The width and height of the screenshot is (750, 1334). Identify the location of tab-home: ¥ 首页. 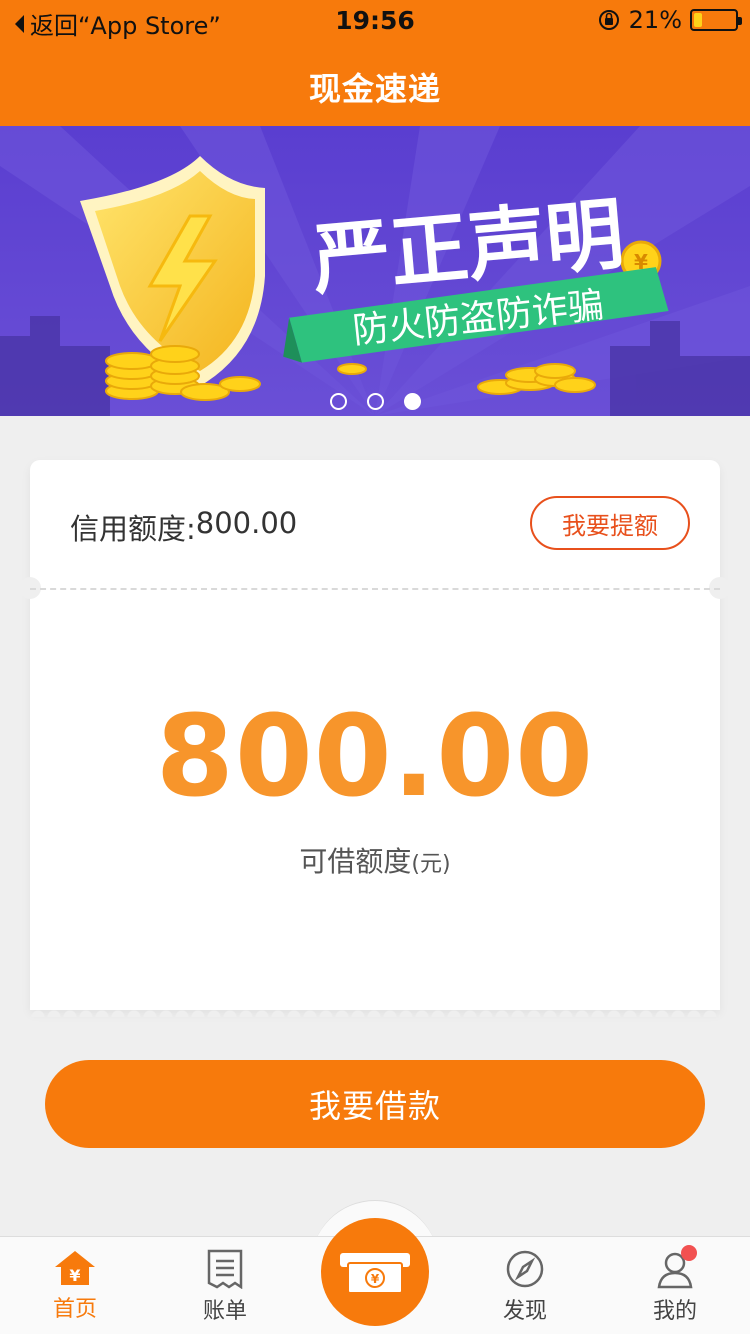
(75, 1286).